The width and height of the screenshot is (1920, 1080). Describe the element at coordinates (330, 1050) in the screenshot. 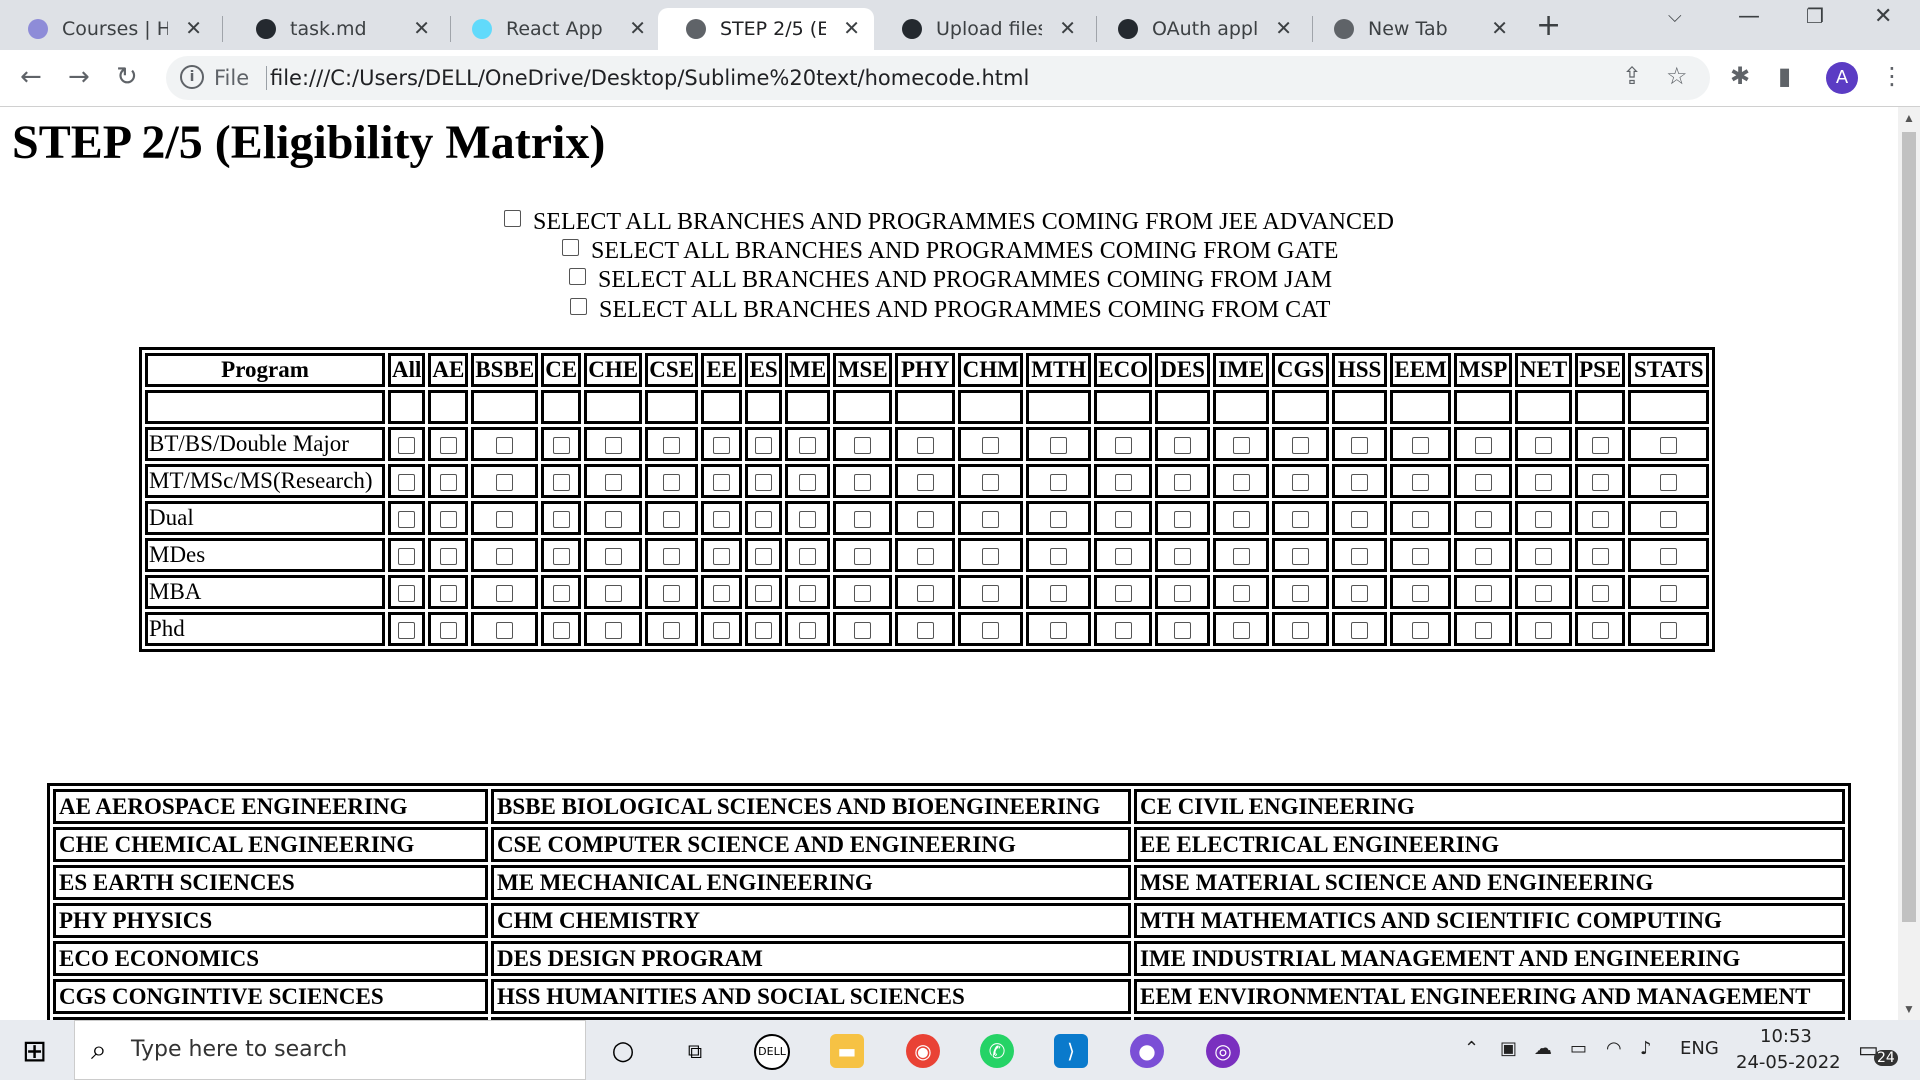

I see `taskbar-search-box: ⌕ Type here to search` at that location.